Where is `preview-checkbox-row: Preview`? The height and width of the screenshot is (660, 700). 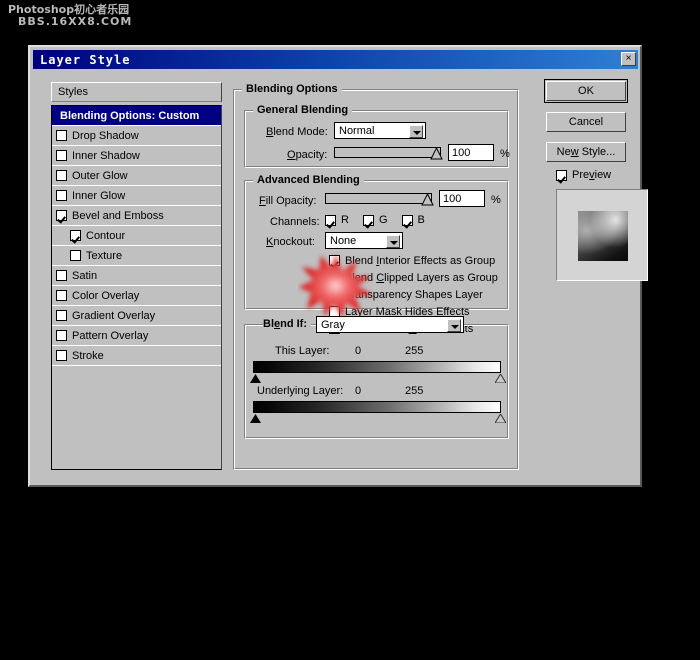
preview-checkbox-row: Preview is located at coordinates (583, 175).